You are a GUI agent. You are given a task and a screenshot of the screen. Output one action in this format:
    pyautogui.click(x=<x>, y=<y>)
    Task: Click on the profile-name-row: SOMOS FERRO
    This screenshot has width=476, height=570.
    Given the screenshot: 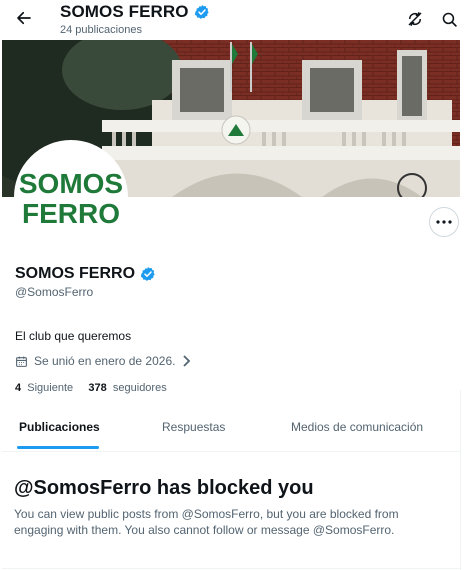 What is the action you would take?
    pyautogui.click(x=85, y=274)
    